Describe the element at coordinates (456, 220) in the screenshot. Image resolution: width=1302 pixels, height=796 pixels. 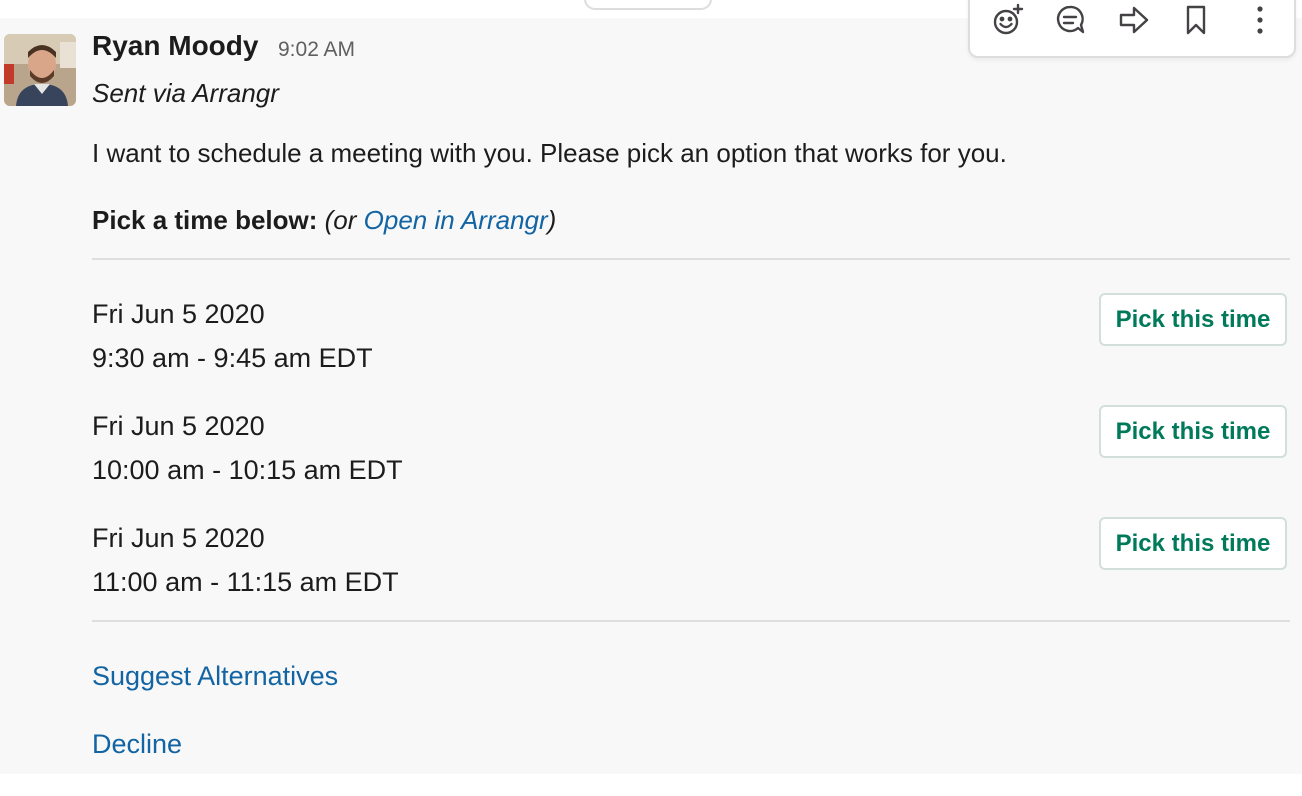
I see `open-in-arrangr-link: Open in Arrangr` at that location.